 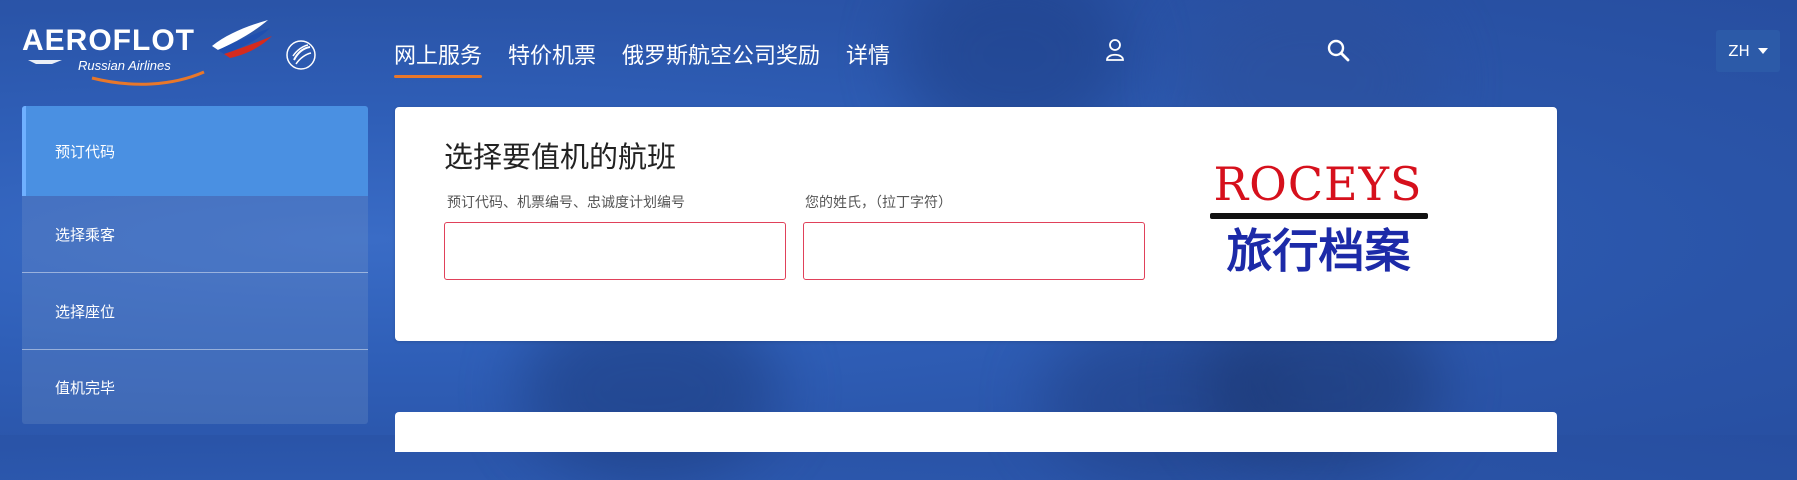 I want to click on watermark-logo: ROCEYS 旅行档案, so click(x=1323, y=217).